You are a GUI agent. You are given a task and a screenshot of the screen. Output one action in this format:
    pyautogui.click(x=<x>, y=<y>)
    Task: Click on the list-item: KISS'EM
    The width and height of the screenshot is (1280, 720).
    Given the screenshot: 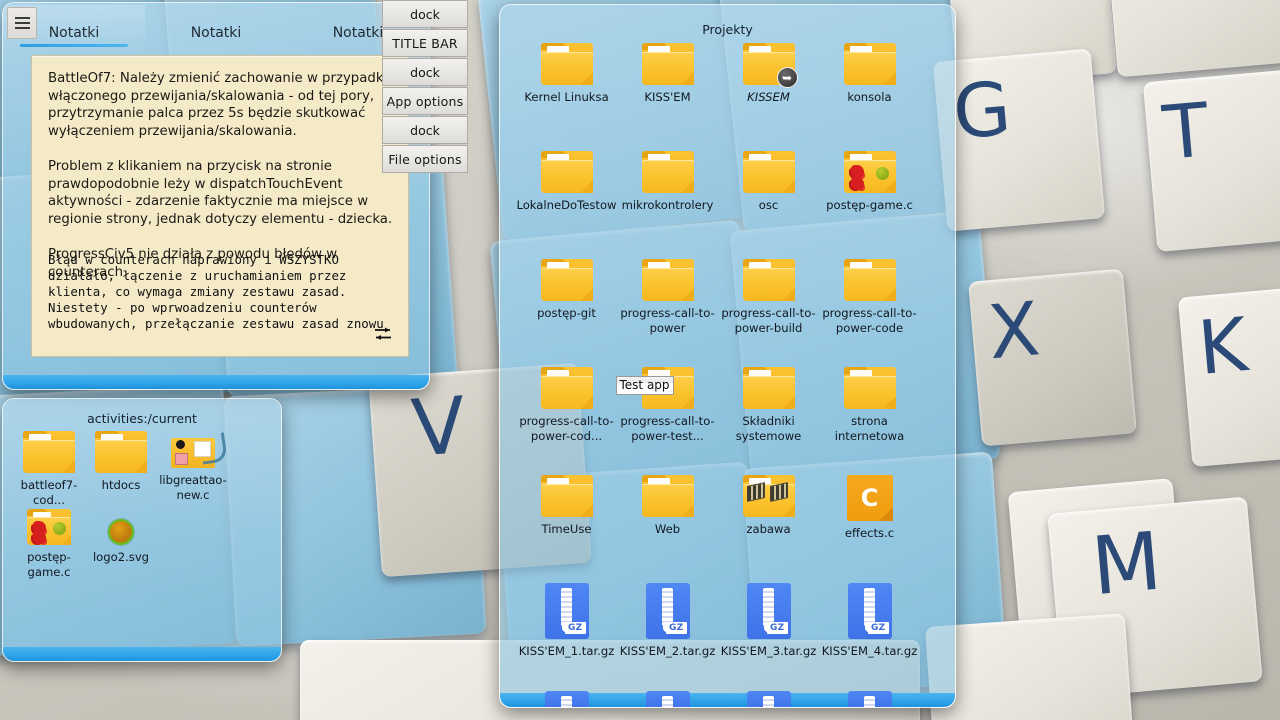 What is the action you would take?
    pyautogui.click(x=667, y=97)
    